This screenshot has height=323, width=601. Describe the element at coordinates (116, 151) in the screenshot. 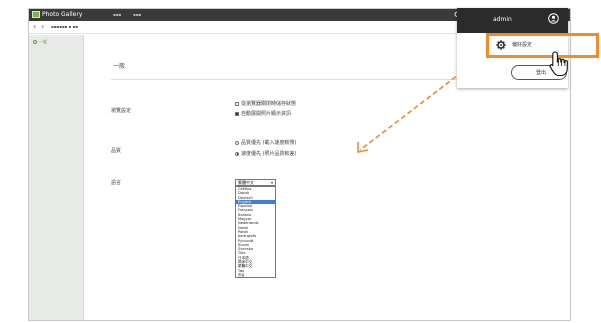

I see `quality-label: 品質` at that location.